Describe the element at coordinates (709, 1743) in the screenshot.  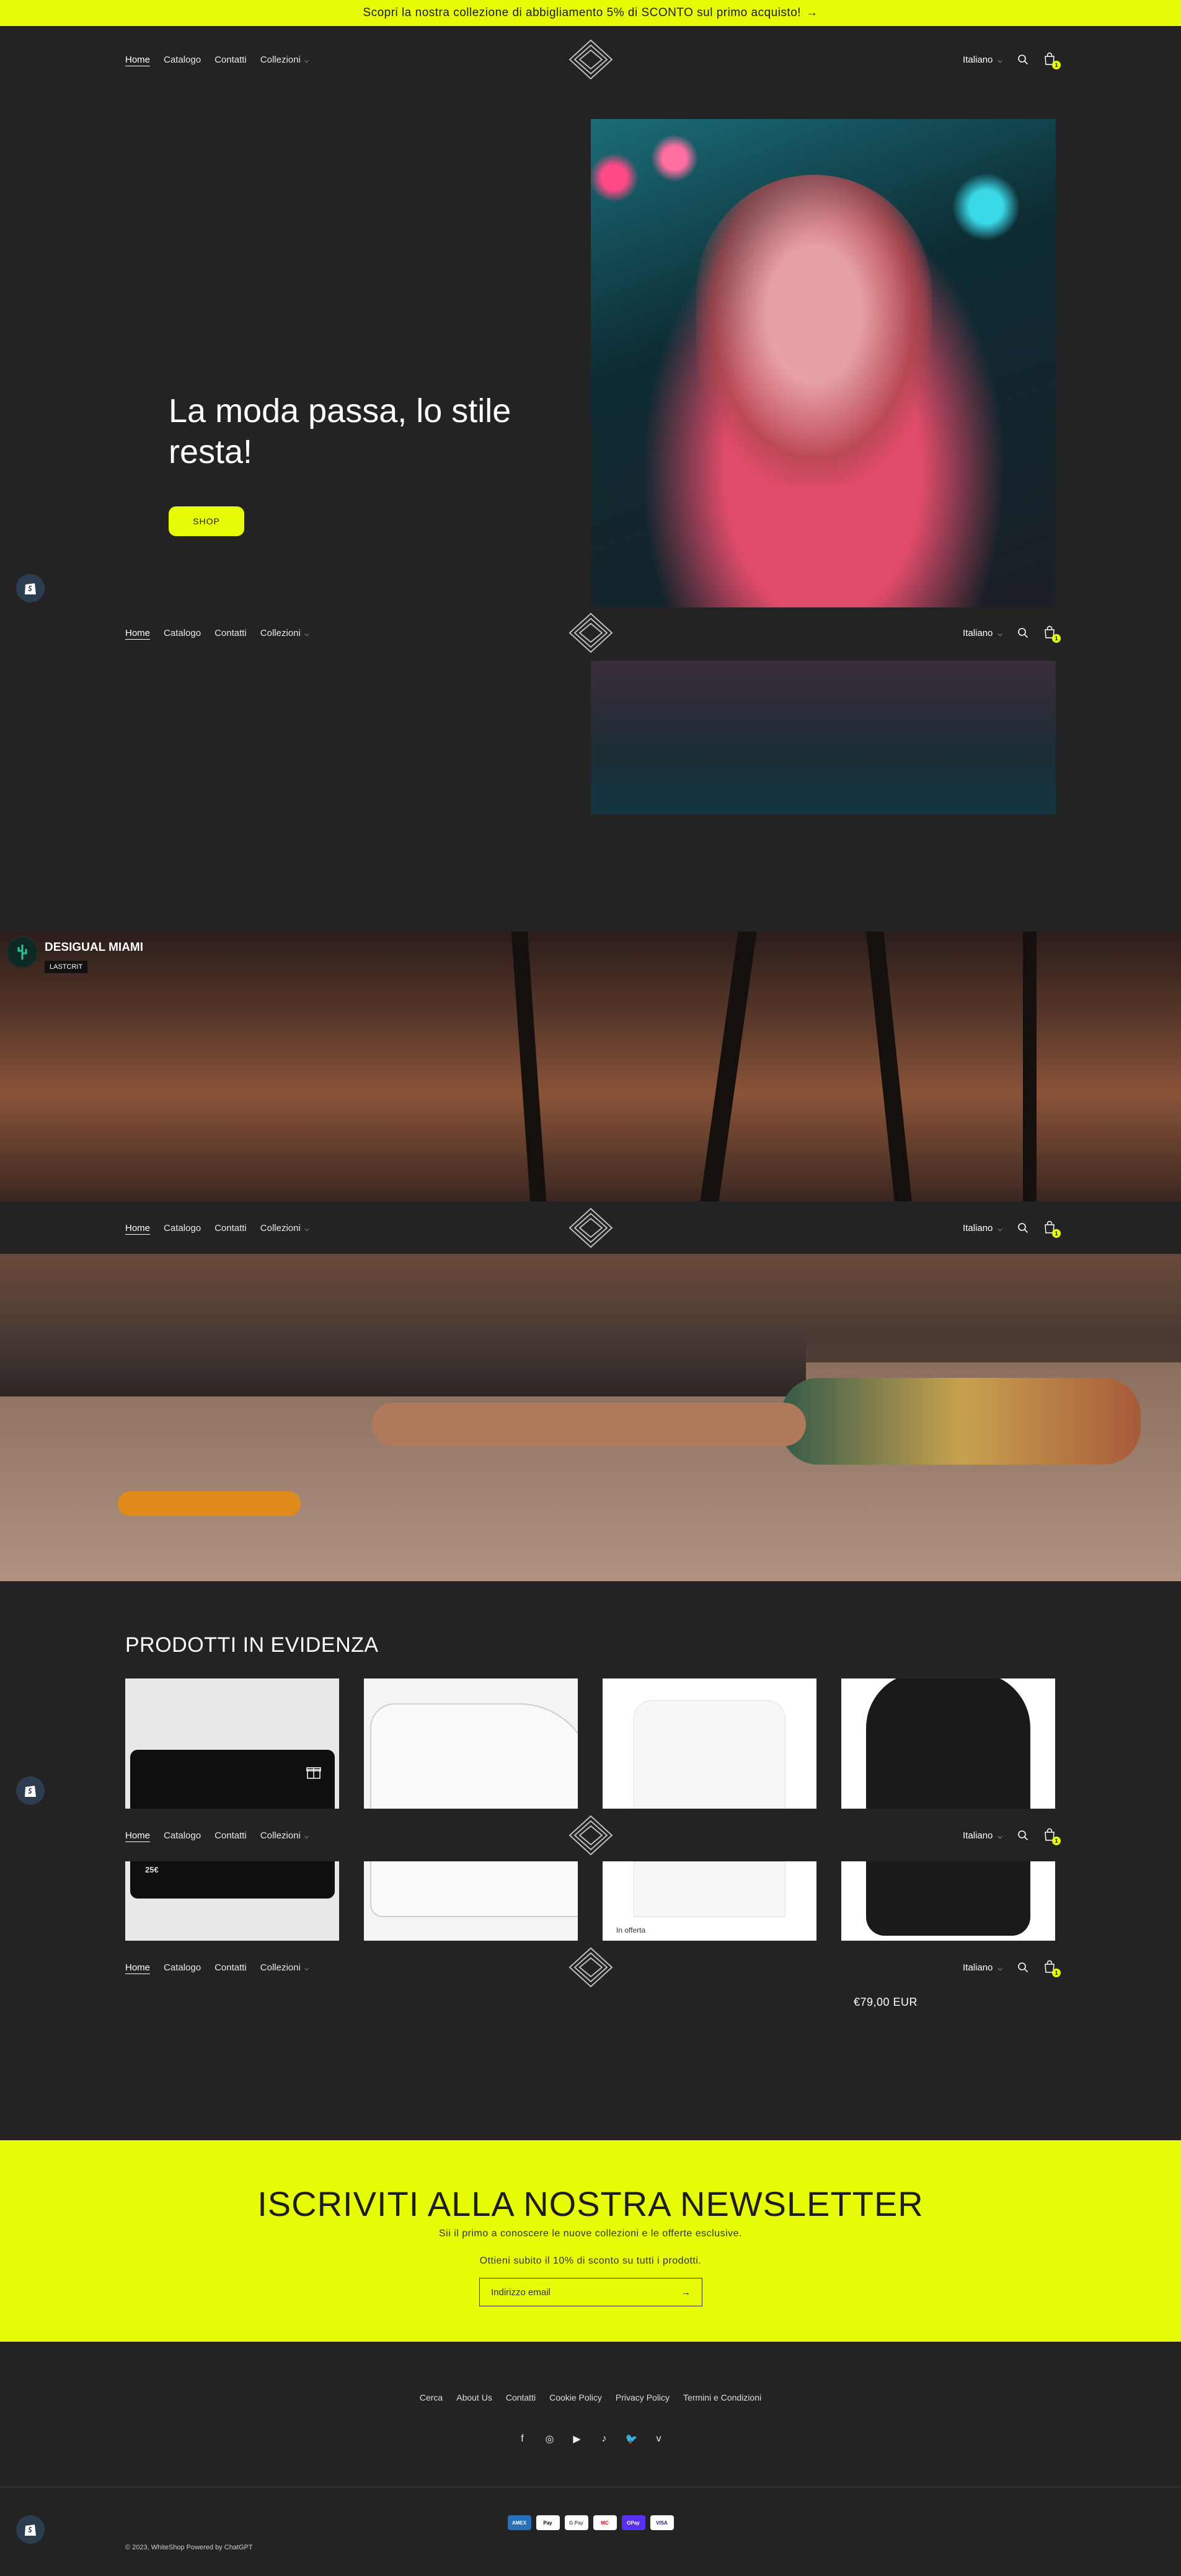
I see `product-card-tshirt` at that location.